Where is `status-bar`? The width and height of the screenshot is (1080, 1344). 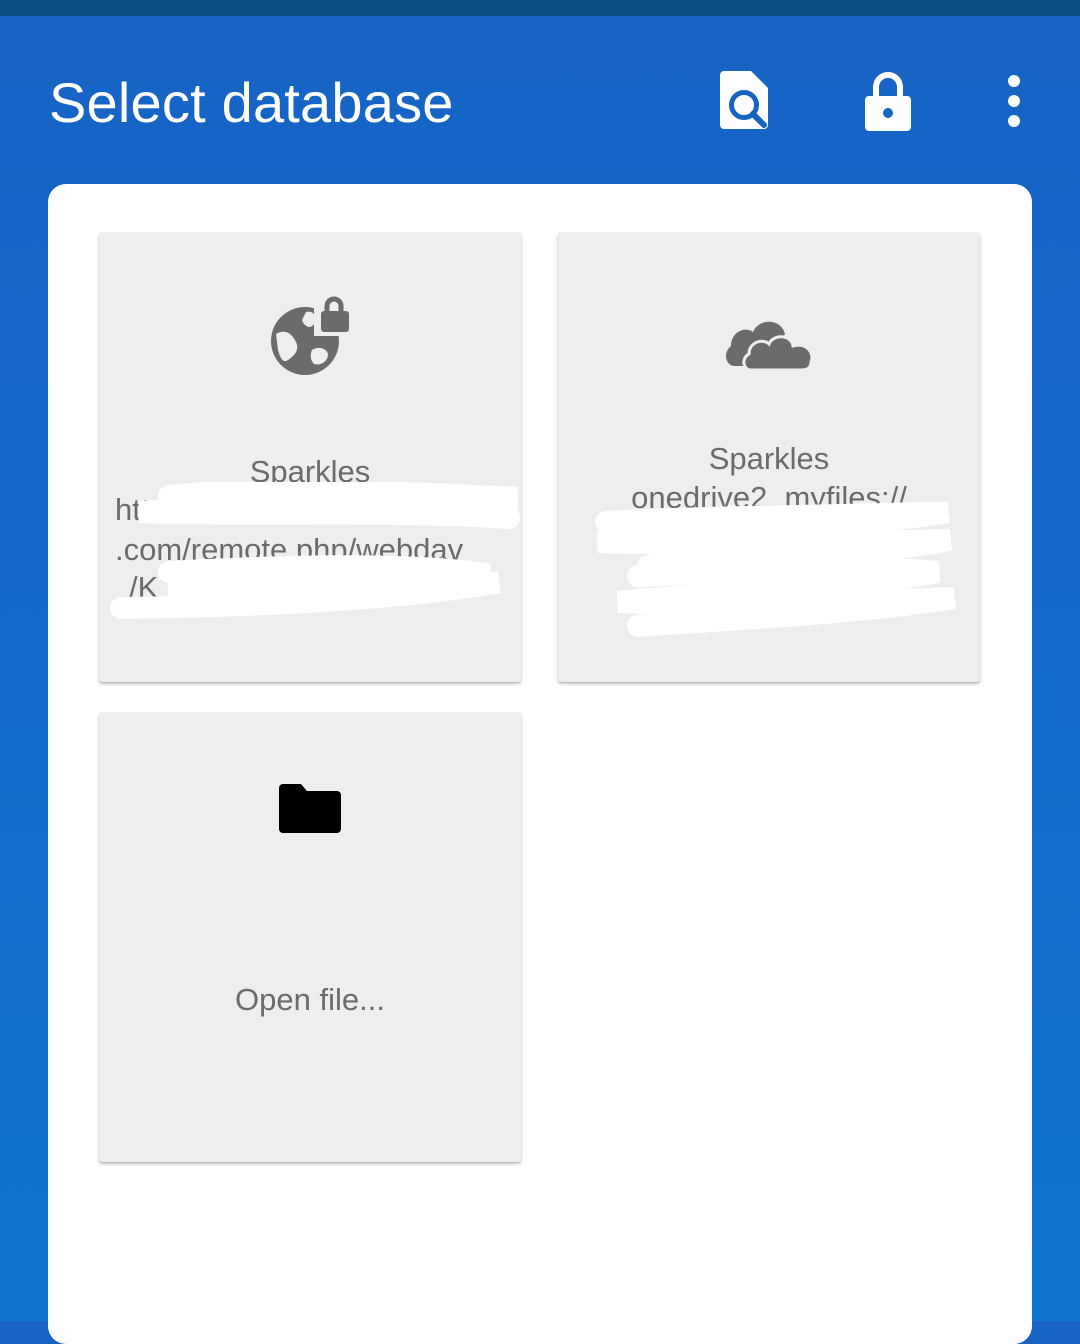 status-bar is located at coordinates (540, 8).